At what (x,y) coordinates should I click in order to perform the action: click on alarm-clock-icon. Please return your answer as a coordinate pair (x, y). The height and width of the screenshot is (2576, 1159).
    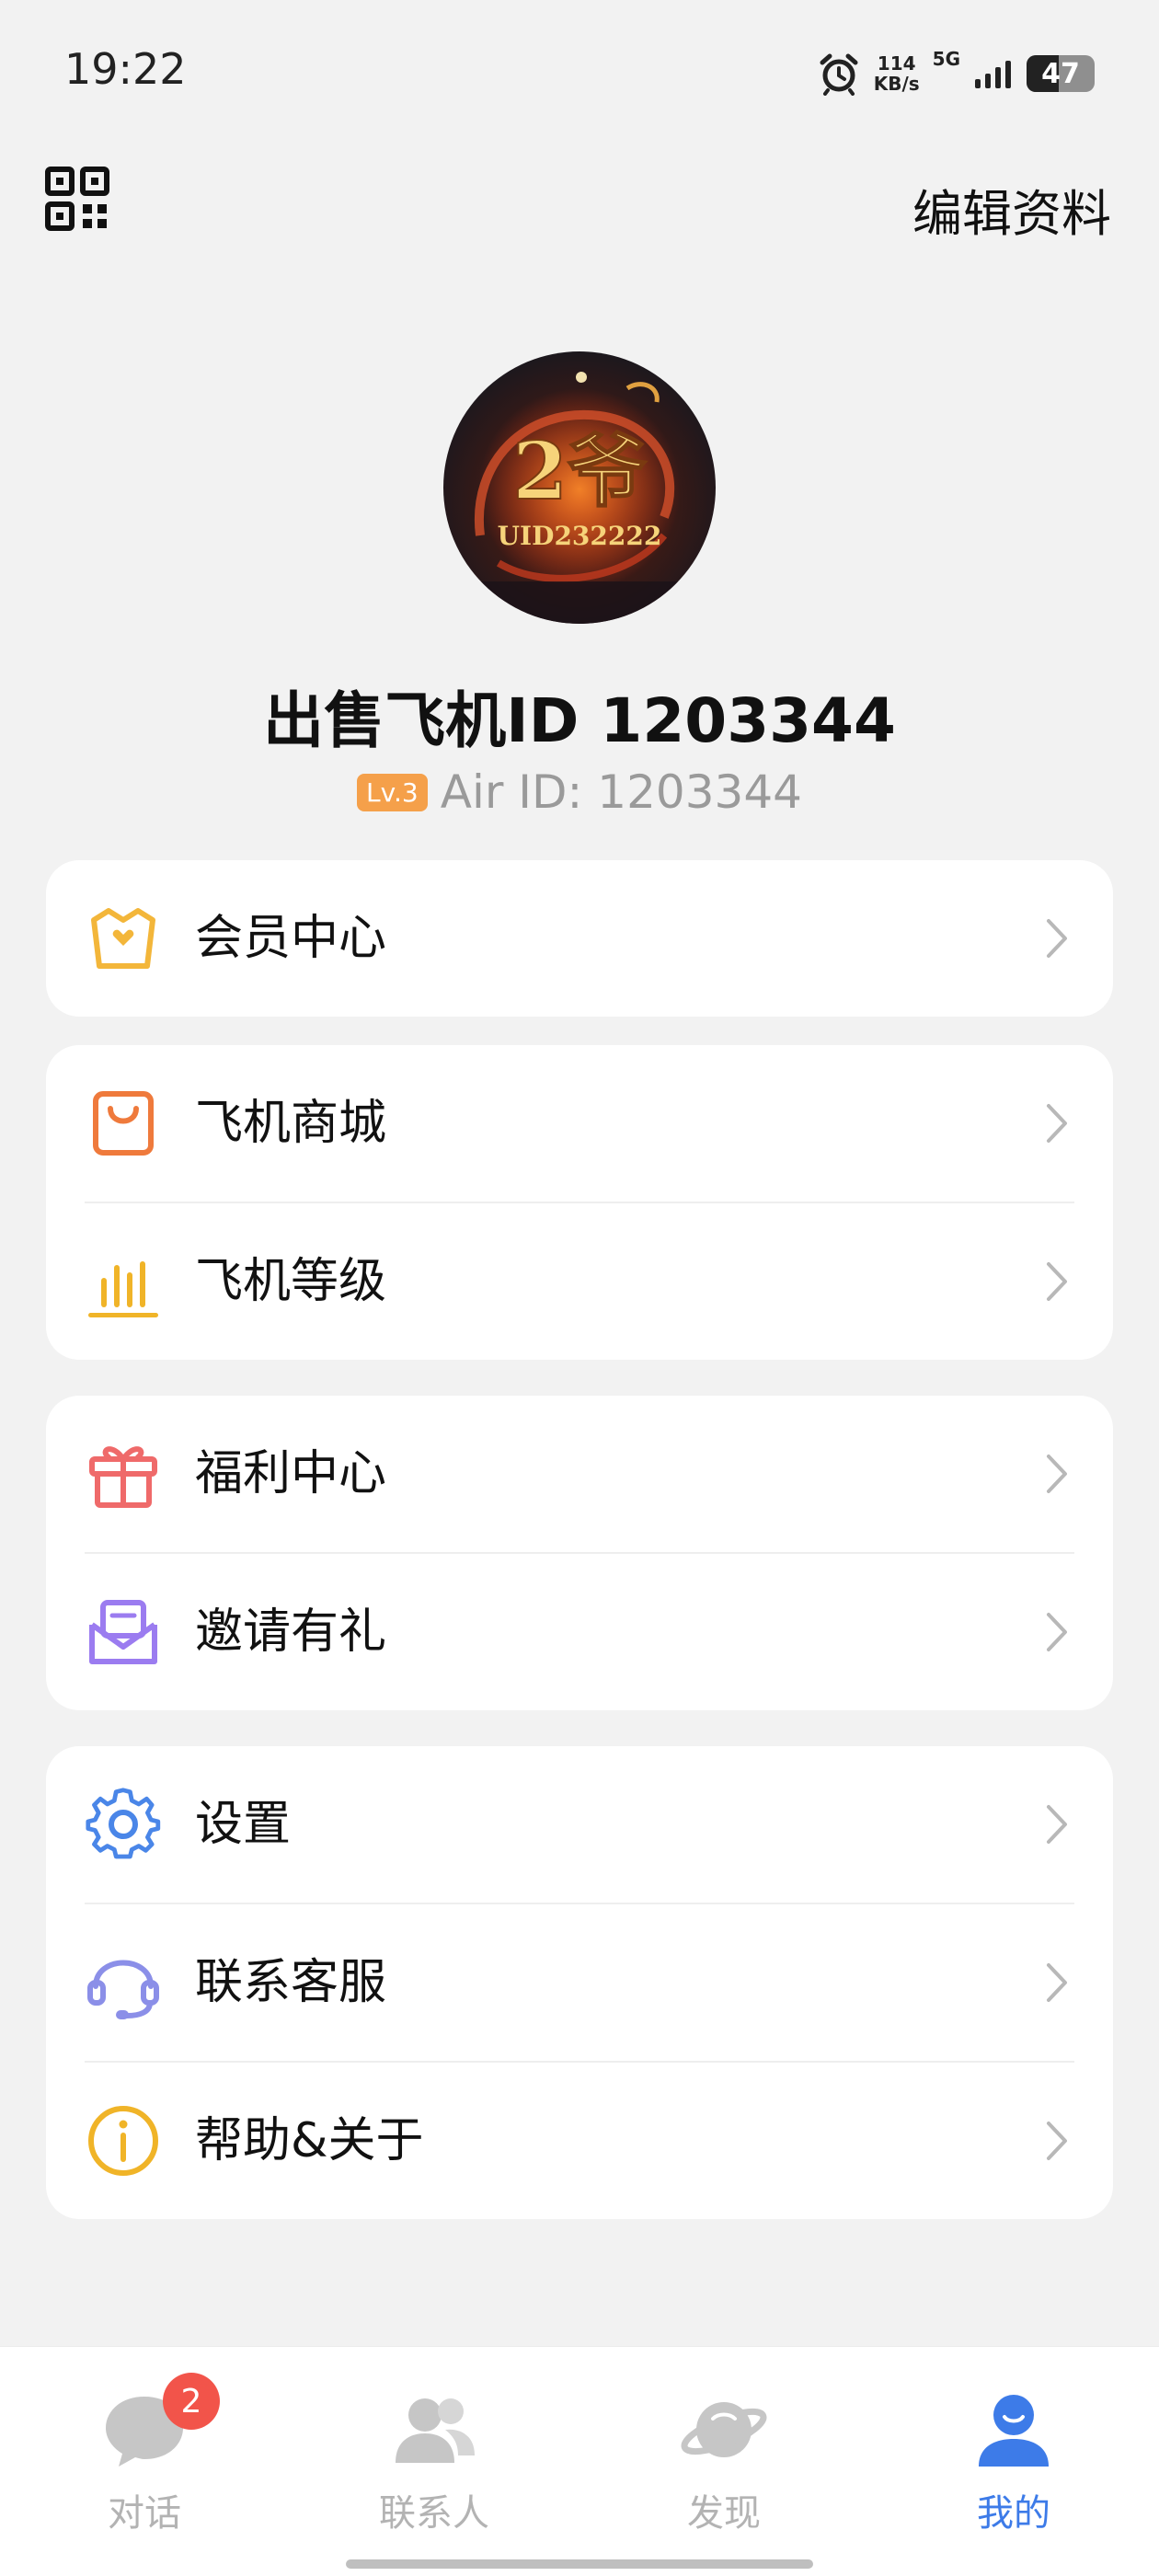
    Looking at the image, I should click on (839, 74).